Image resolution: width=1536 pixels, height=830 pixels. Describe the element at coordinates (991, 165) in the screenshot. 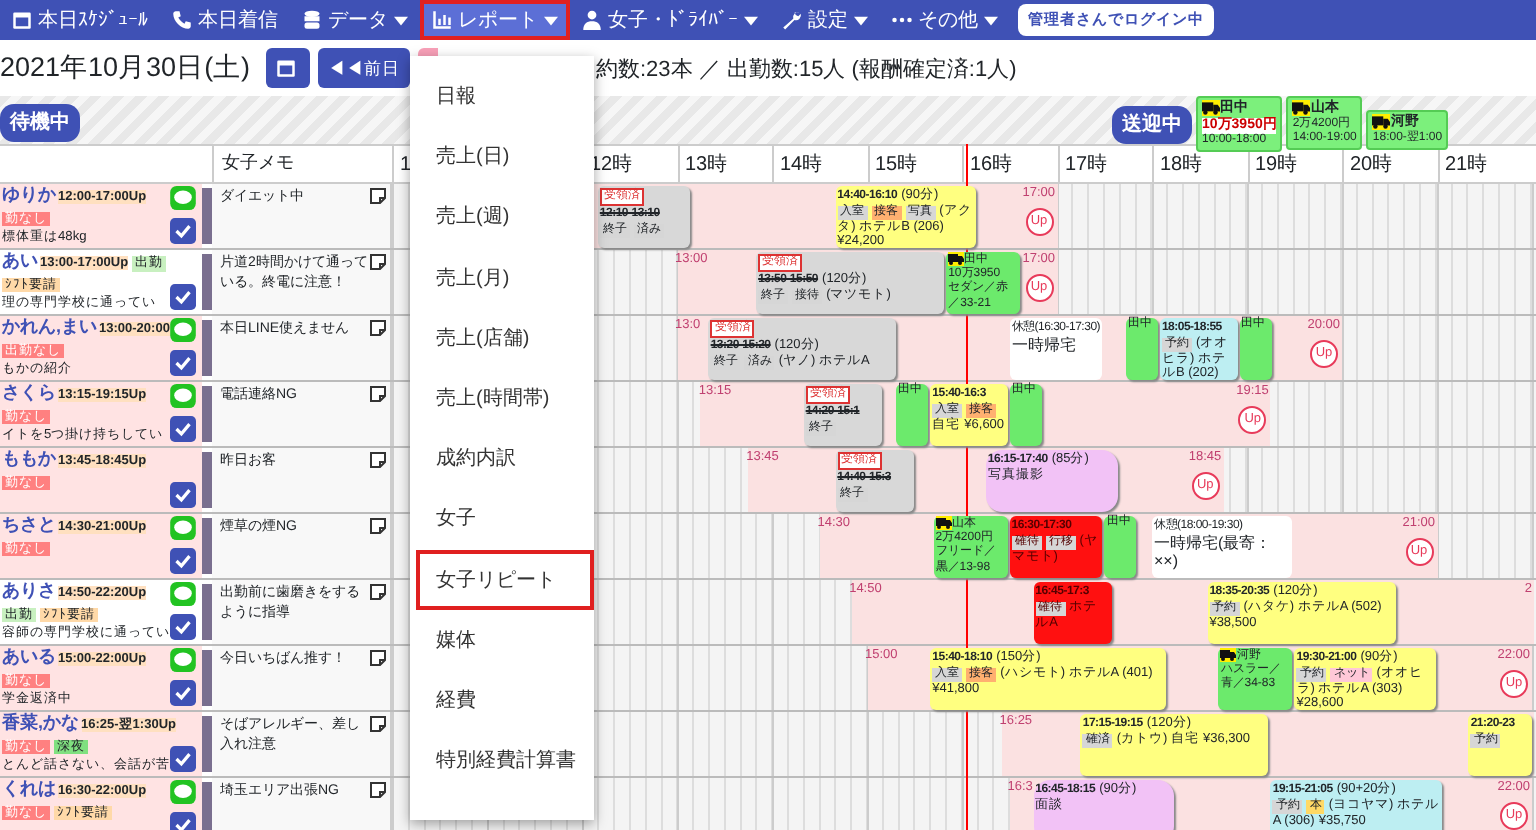

I see `hour-header: 16時` at that location.